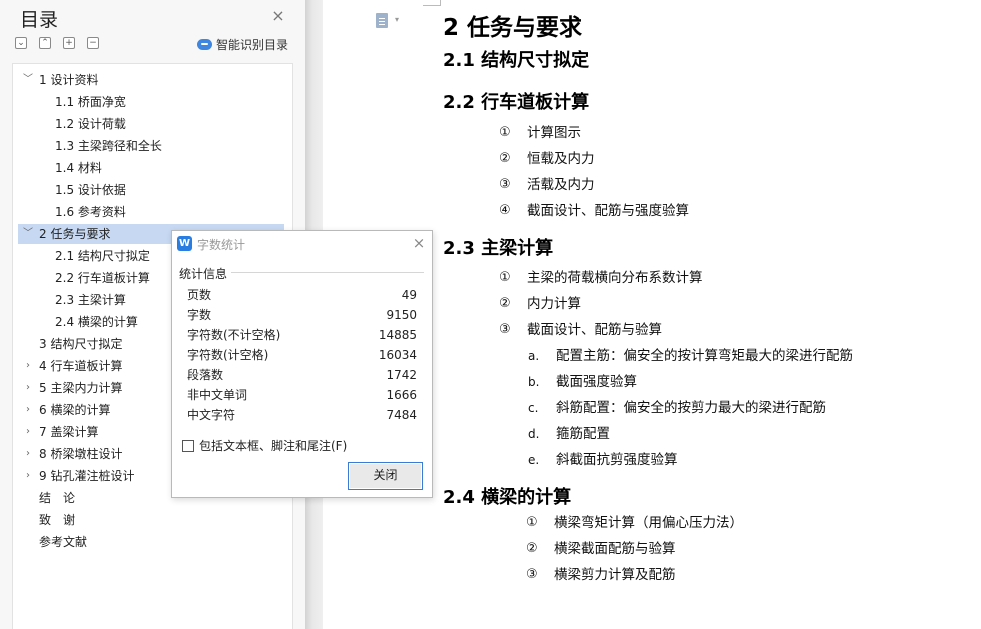  What do you see at coordinates (151, 102) in the screenshot?
I see `toc-item: 1.1 桥面净宽` at bounding box center [151, 102].